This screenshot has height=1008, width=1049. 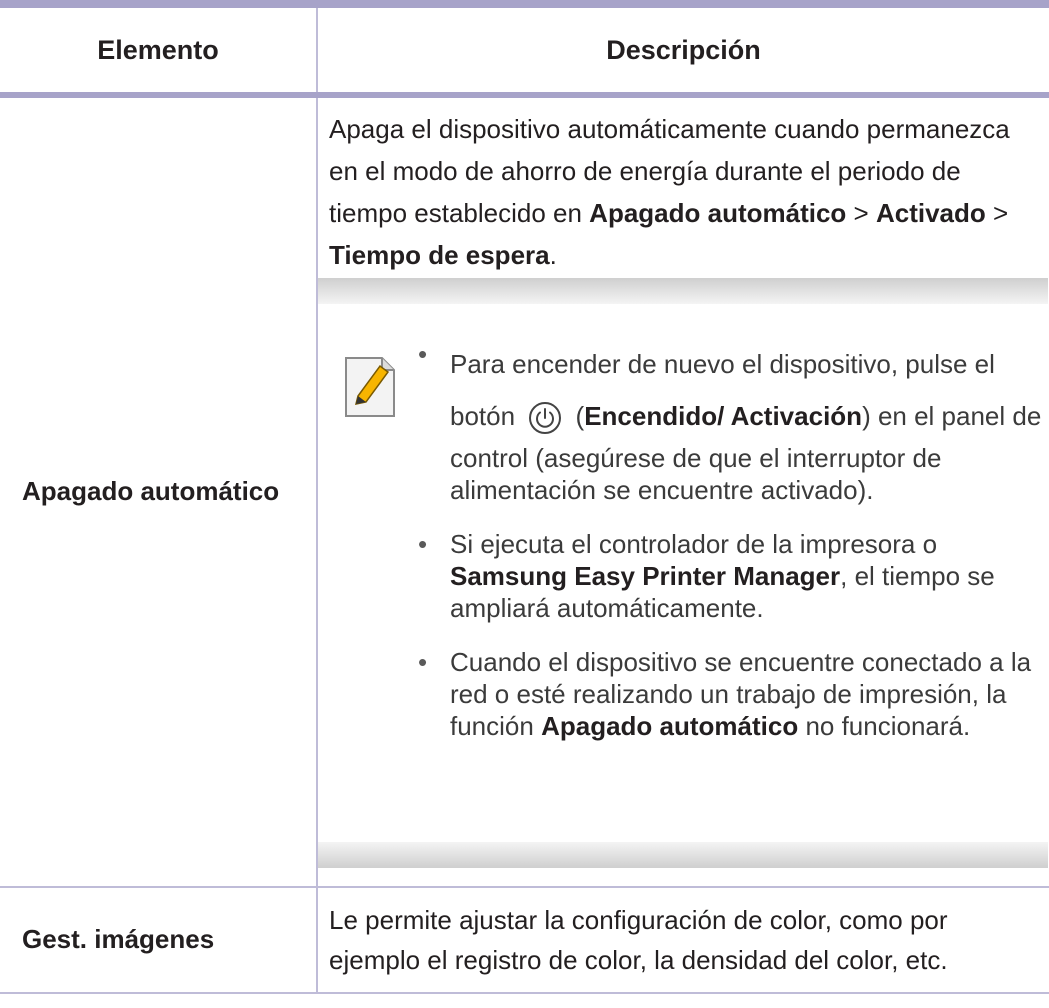 What do you see at coordinates (439, 255) in the screenshot?
I see `paragraph-bold-tiempo: Tiempo de espera` at bounding box center [439, 255].